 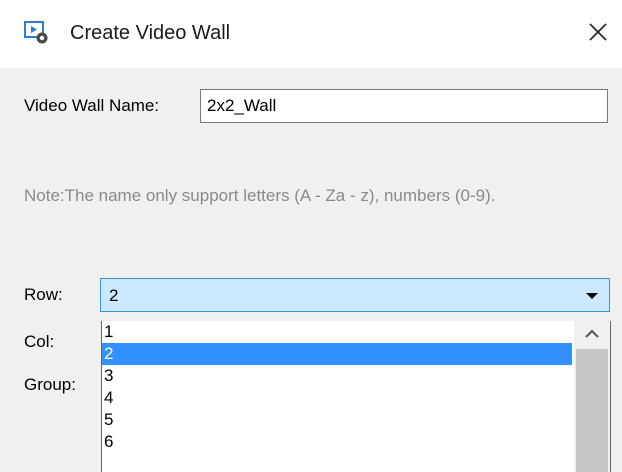 I want to click on video-wall-name-label: Video Wall Name:, so click(x=92, y=105).